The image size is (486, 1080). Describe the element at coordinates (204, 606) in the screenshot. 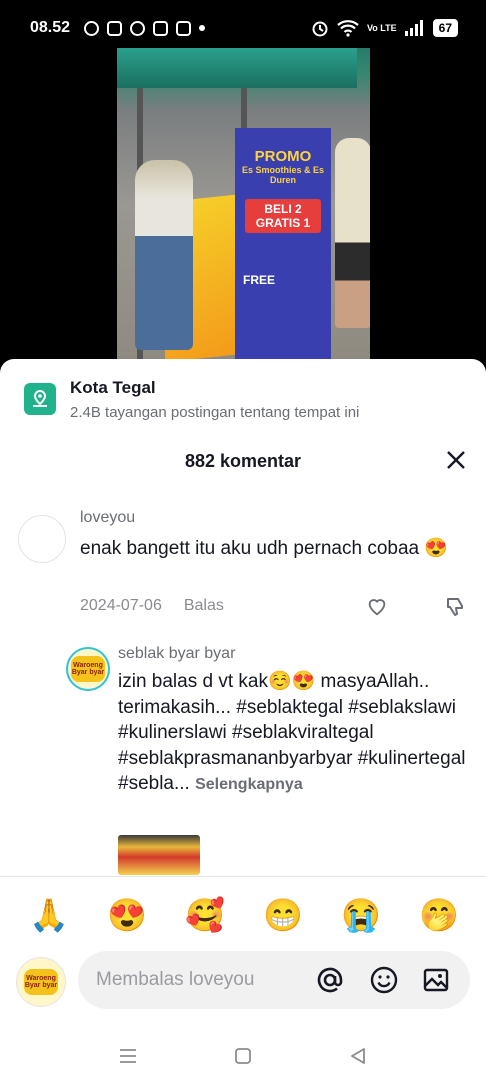

I see `reply-button: Balas` at that location.